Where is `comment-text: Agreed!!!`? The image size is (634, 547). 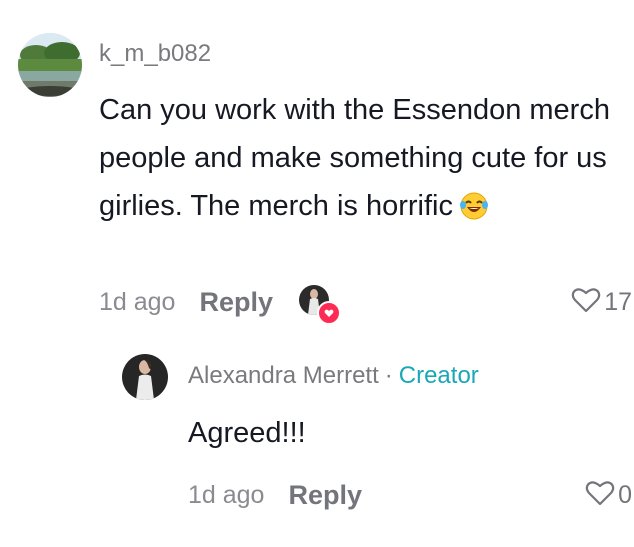 comment-text: Agreed!!! is located at coordinates (247, 433).